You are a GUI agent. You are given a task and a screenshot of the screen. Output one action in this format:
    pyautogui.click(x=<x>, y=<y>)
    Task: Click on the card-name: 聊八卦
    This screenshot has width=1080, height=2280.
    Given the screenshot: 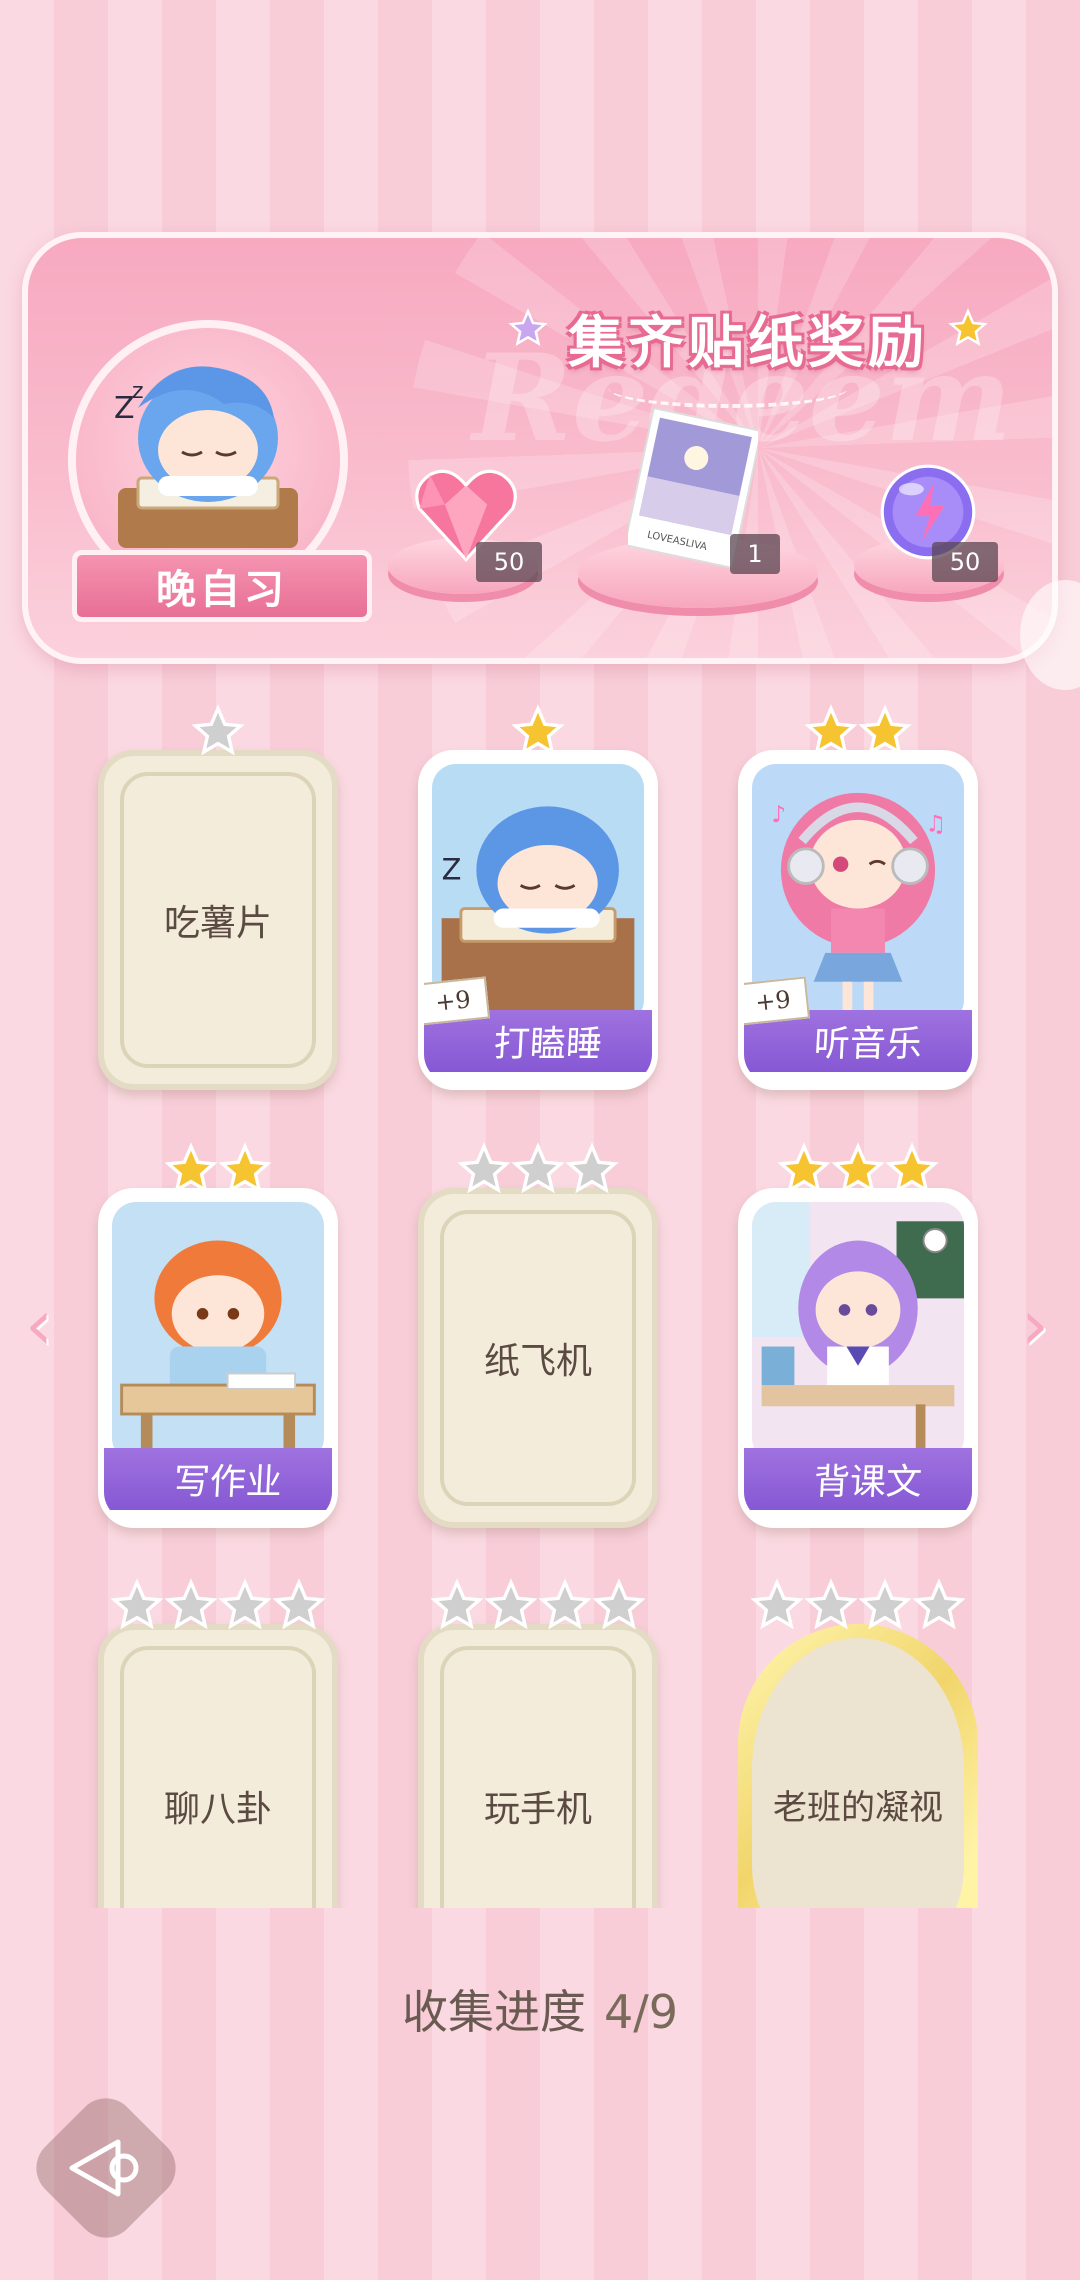 What is the action you would take?
    pyautogui.click(x=217, y=1809)
    